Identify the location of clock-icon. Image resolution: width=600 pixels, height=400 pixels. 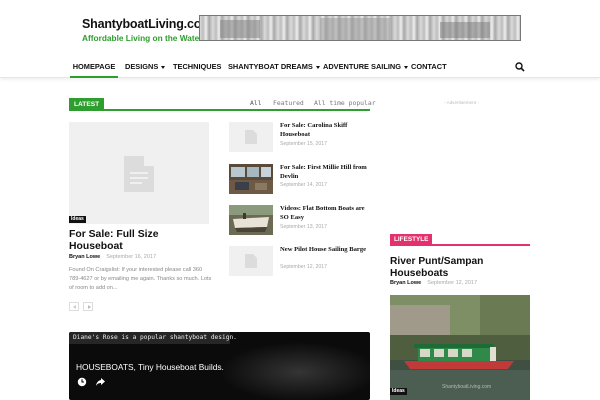
(82, 382).